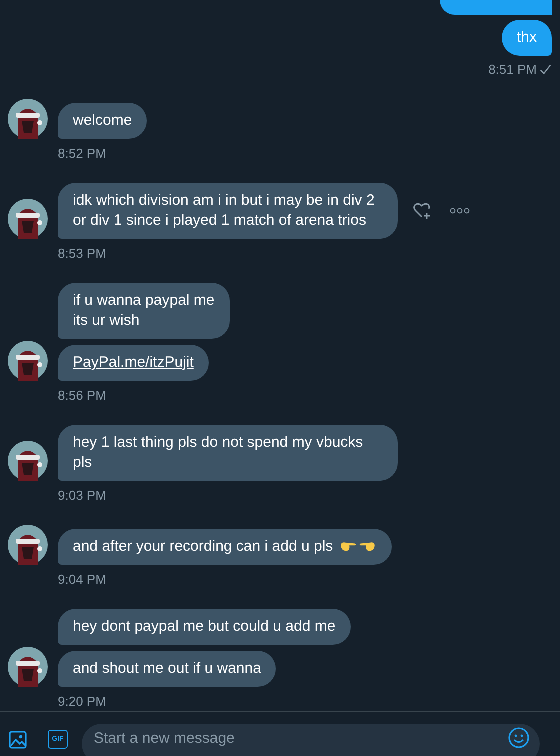 The height and width of the screenshot is (756, 560). Describe the element at coordinates (311, 740) in the screenshot. I see `message-input: Start a new message` at that location.